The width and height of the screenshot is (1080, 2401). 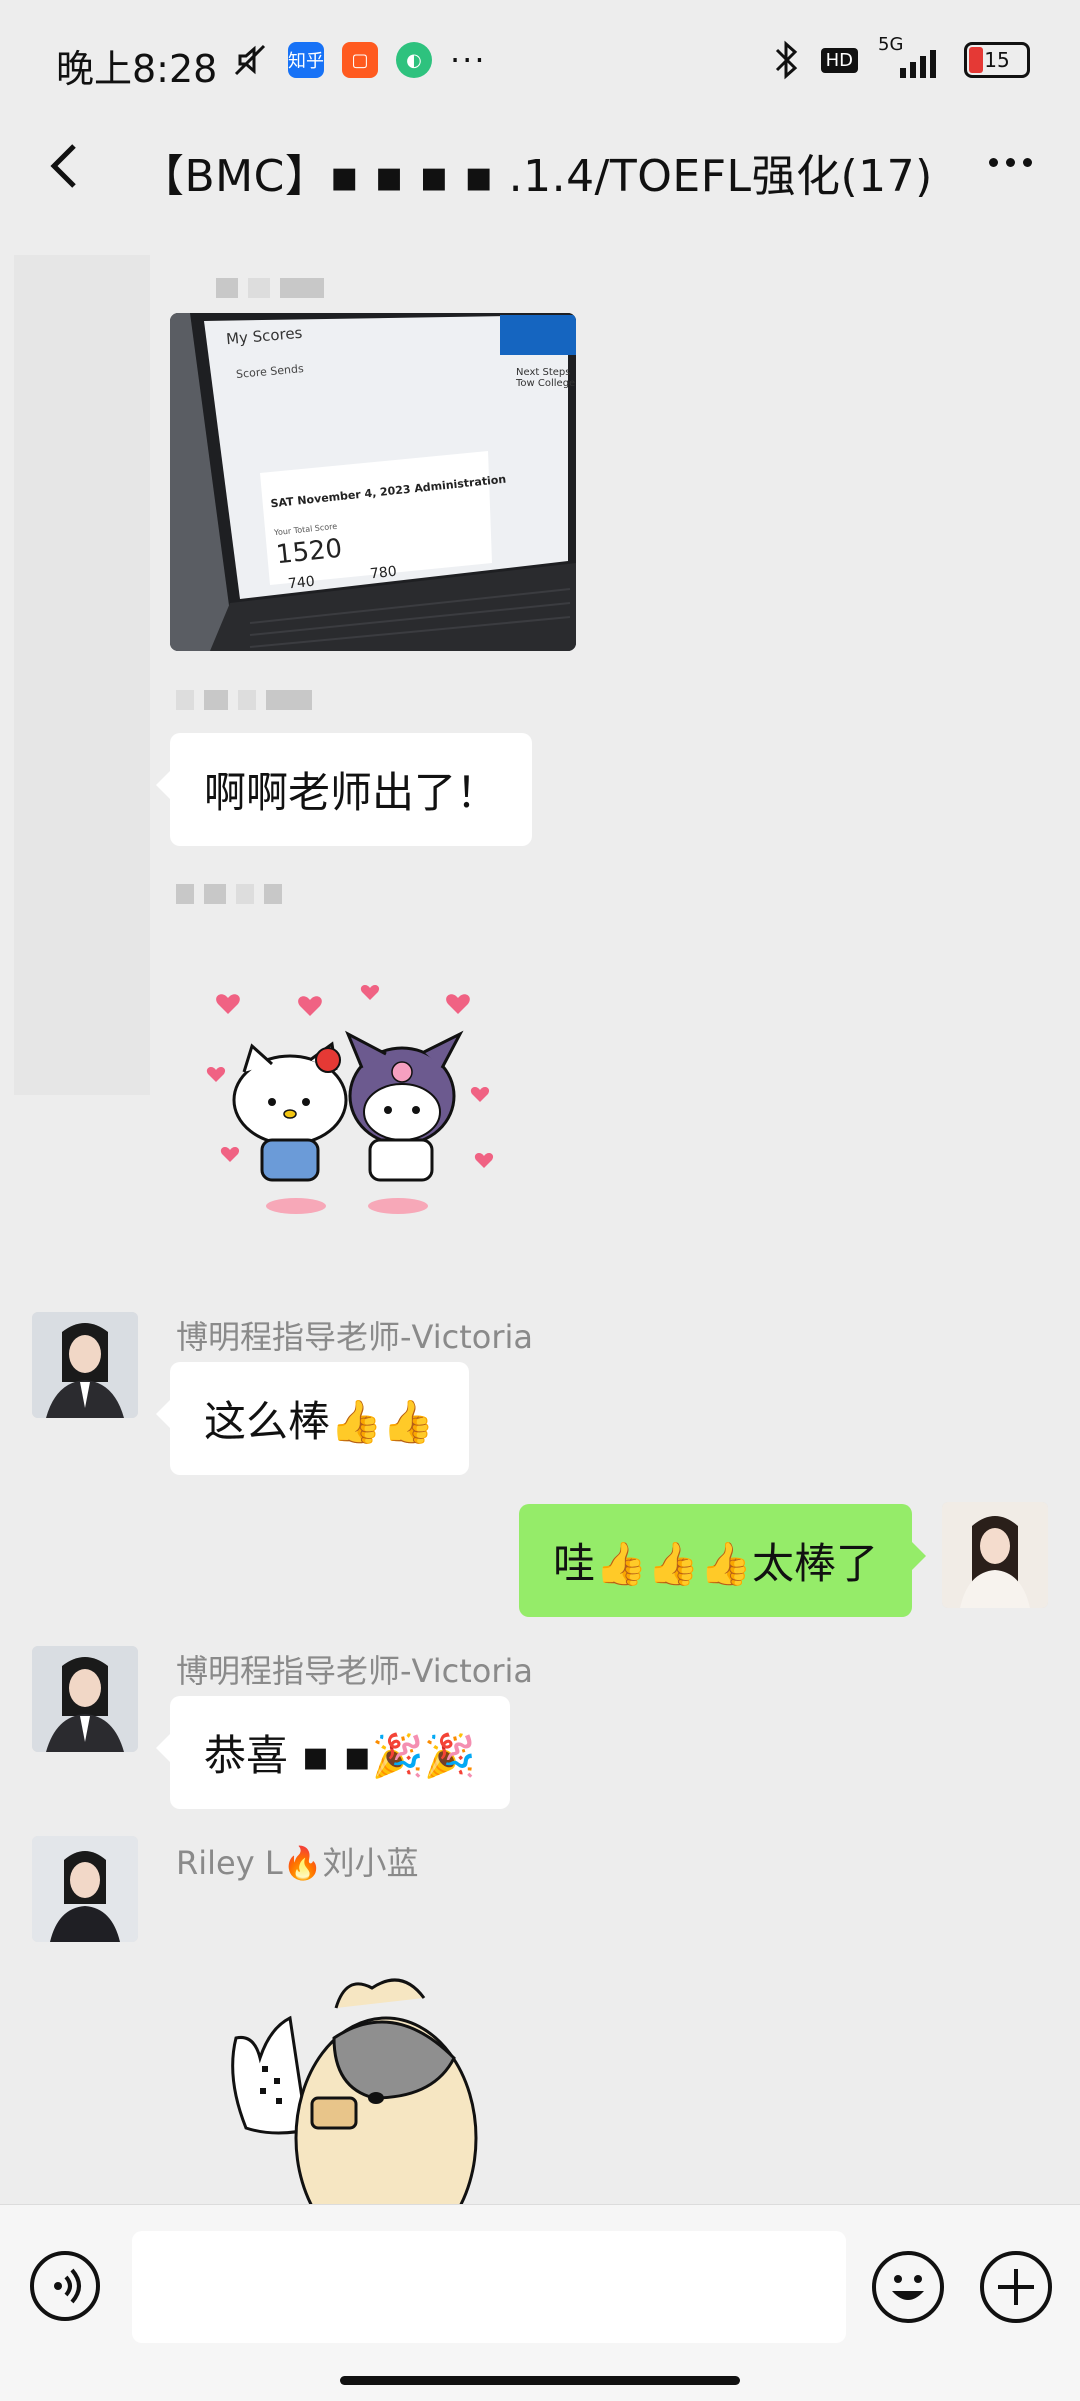 I want to click on back-button, so click(x=65, y=165).